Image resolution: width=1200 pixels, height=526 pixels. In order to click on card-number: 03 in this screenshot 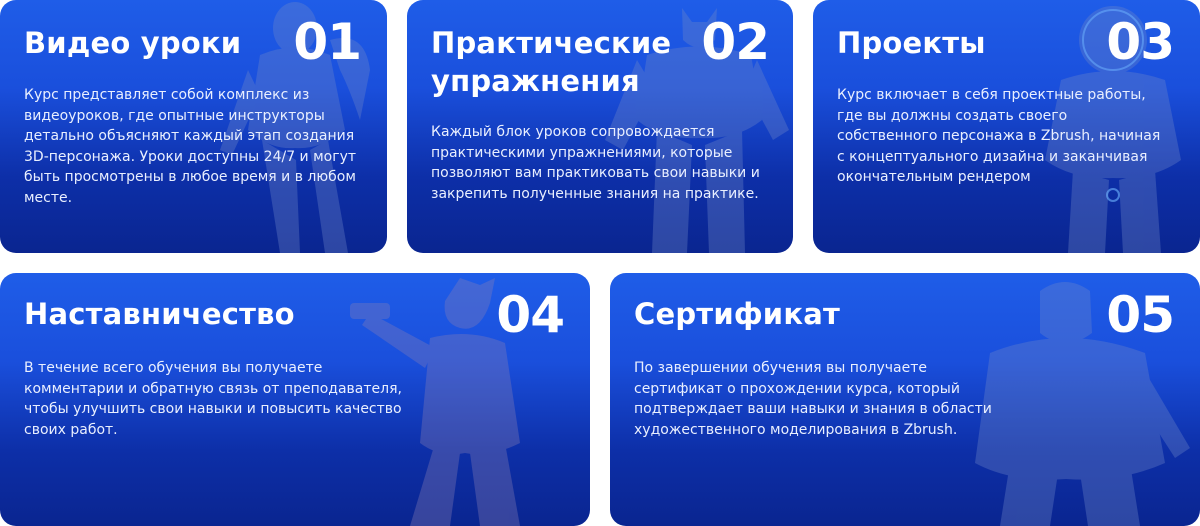, I will do `click(1140, 42)`.